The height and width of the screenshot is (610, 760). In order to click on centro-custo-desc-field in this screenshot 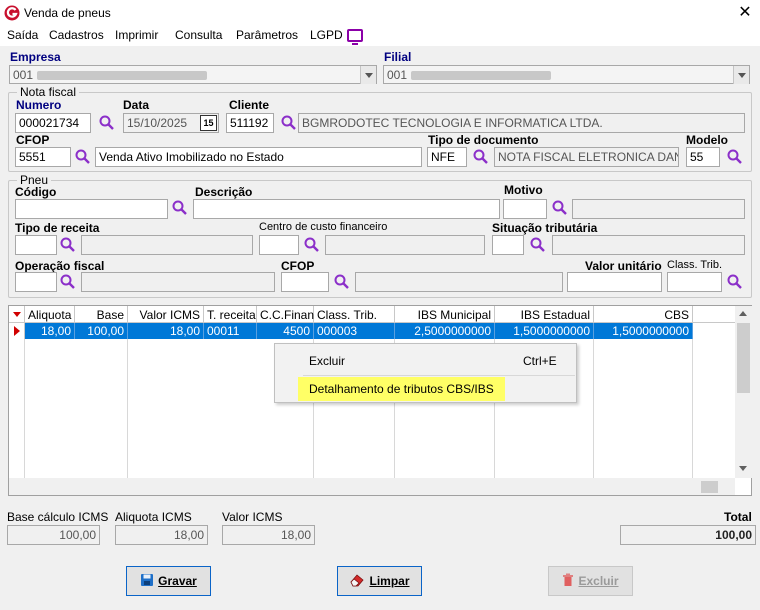, I will do `click(405, 245)`.